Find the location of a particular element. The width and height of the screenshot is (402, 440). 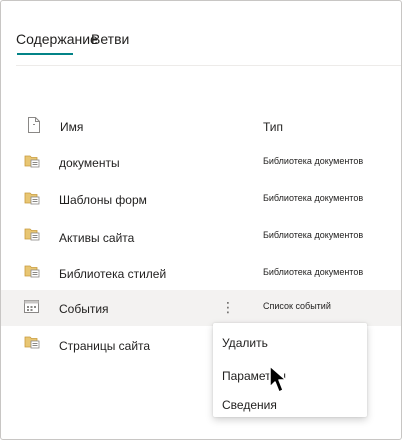

tab-subsites: Ветви is located at coordinates (110, 39).